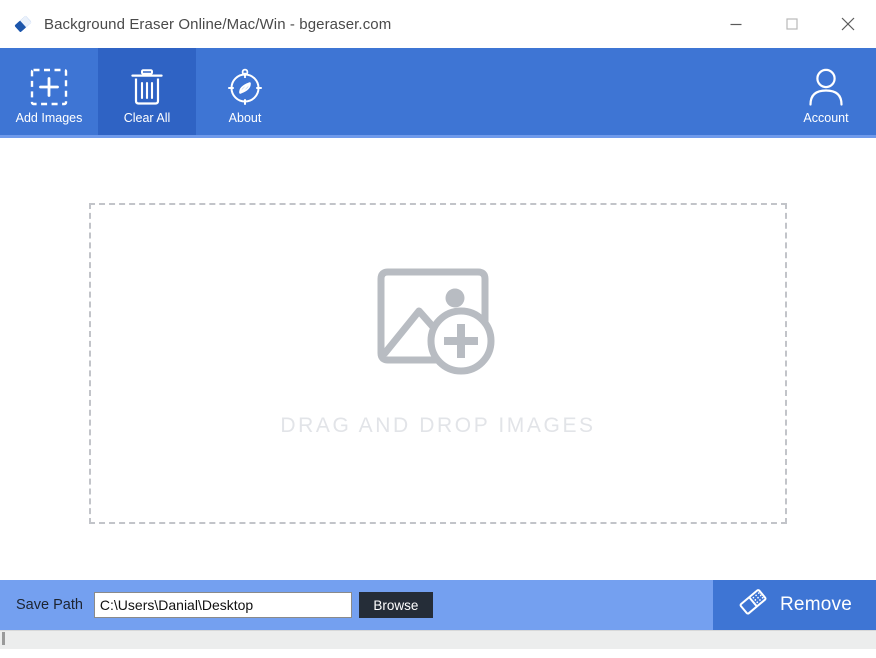  I want to click on compass-icon, so click(245, 87).